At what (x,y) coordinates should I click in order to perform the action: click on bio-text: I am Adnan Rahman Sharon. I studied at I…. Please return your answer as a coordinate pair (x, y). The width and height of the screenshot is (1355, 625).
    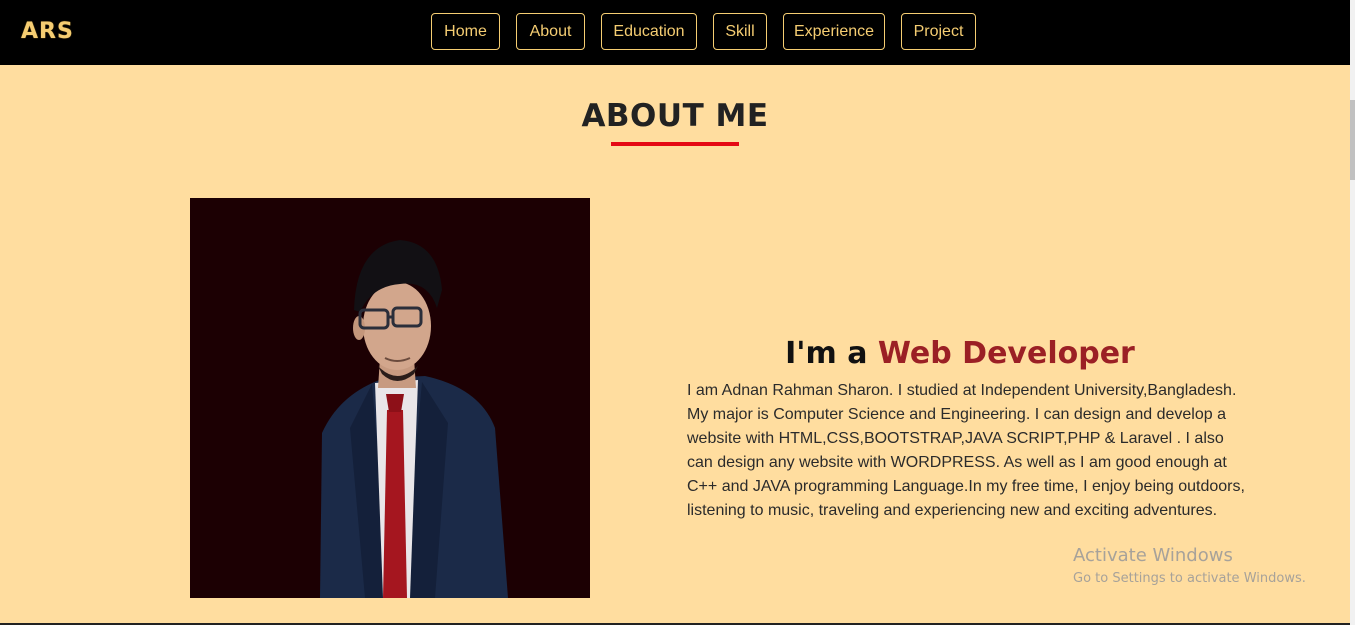
    Looking at the image, I should click on (966, 450).